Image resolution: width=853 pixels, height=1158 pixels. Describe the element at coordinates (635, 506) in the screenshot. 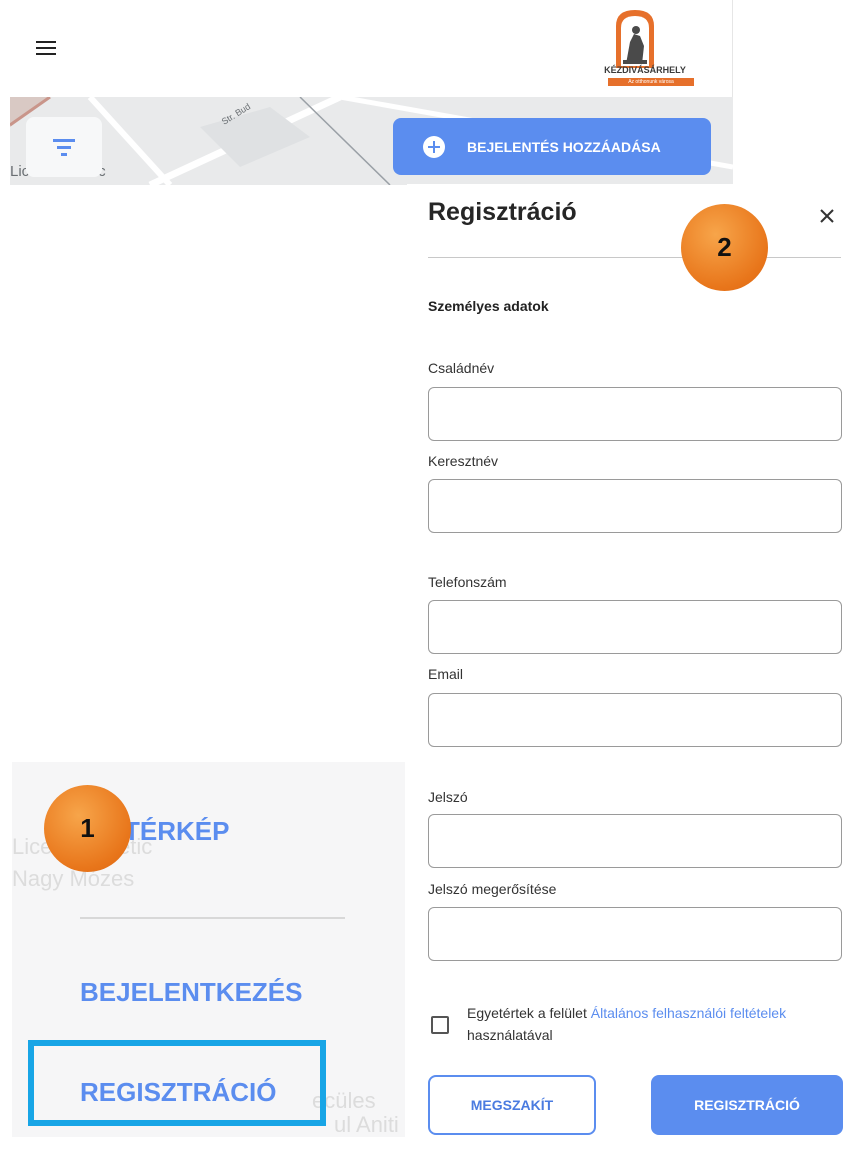

I see `first-name-field` at that location.